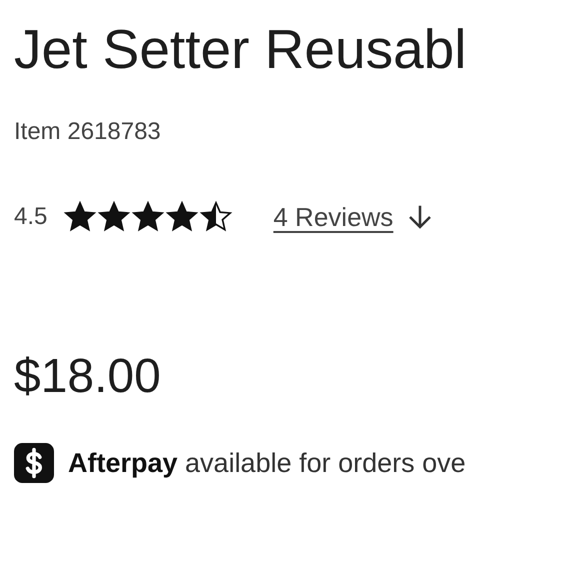 This screenshot has width=580, height=580. What do you see at coordinates (240, 49) in the screenshot?
I see `product-title: Jet Setter Reusabl` at bounding box center [240, 49].